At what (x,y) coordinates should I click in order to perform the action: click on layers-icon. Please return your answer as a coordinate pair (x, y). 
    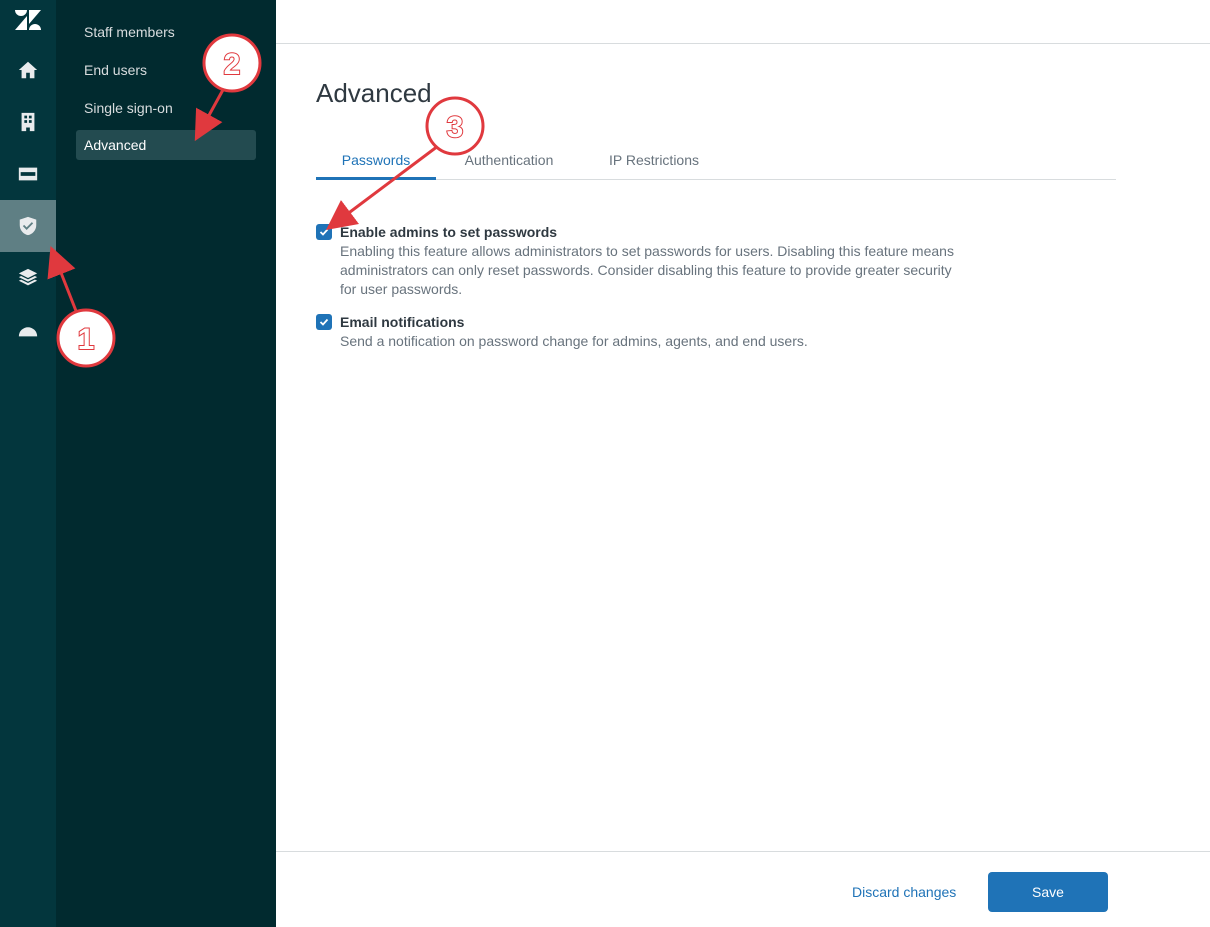
    Looking at the image, I should click on (28, 278).